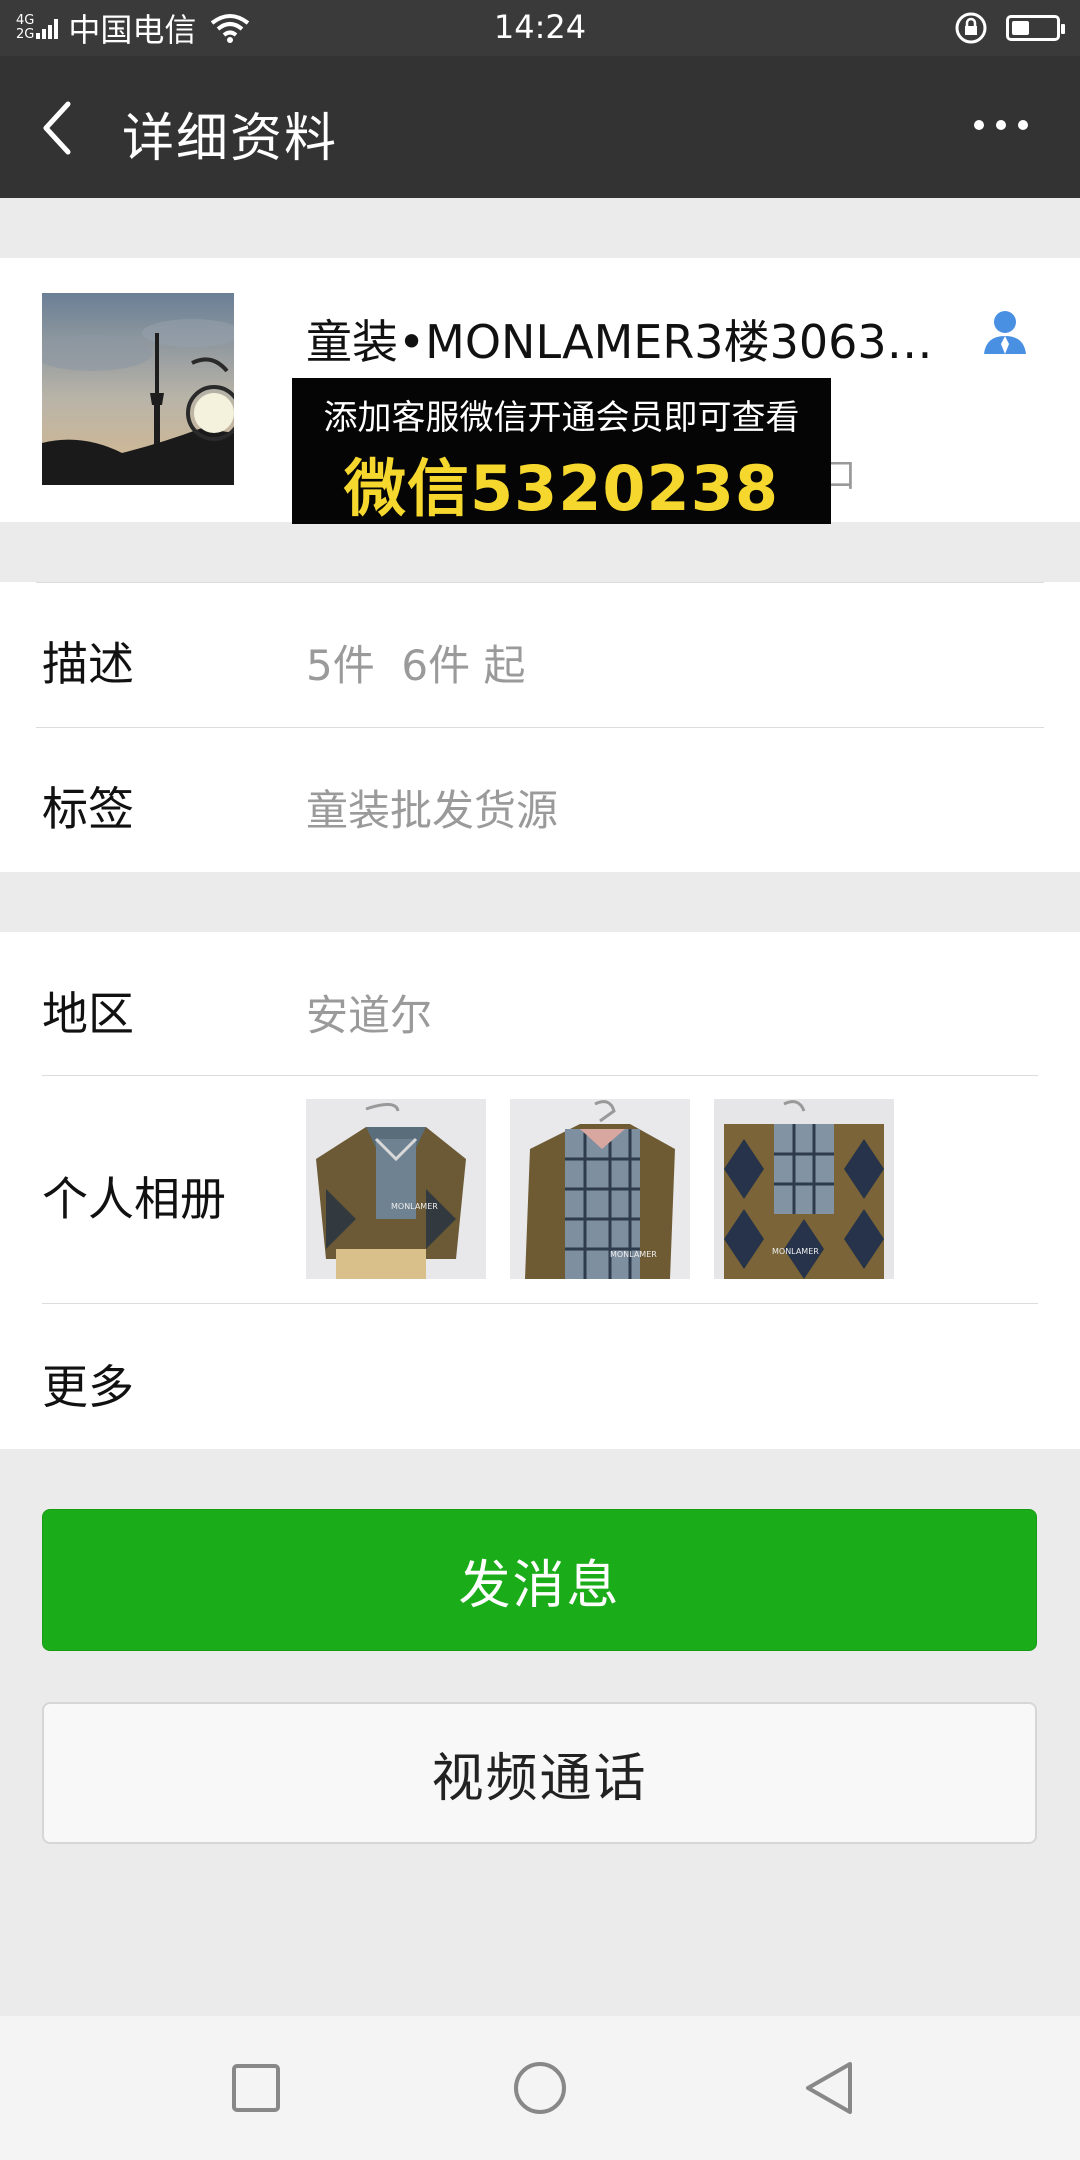 This screenshot has height=2160, width=1080. What do you see at coordinates (1005, 332) in the screenshot?
I see `person-icon` at bounding box center [1005, 332].